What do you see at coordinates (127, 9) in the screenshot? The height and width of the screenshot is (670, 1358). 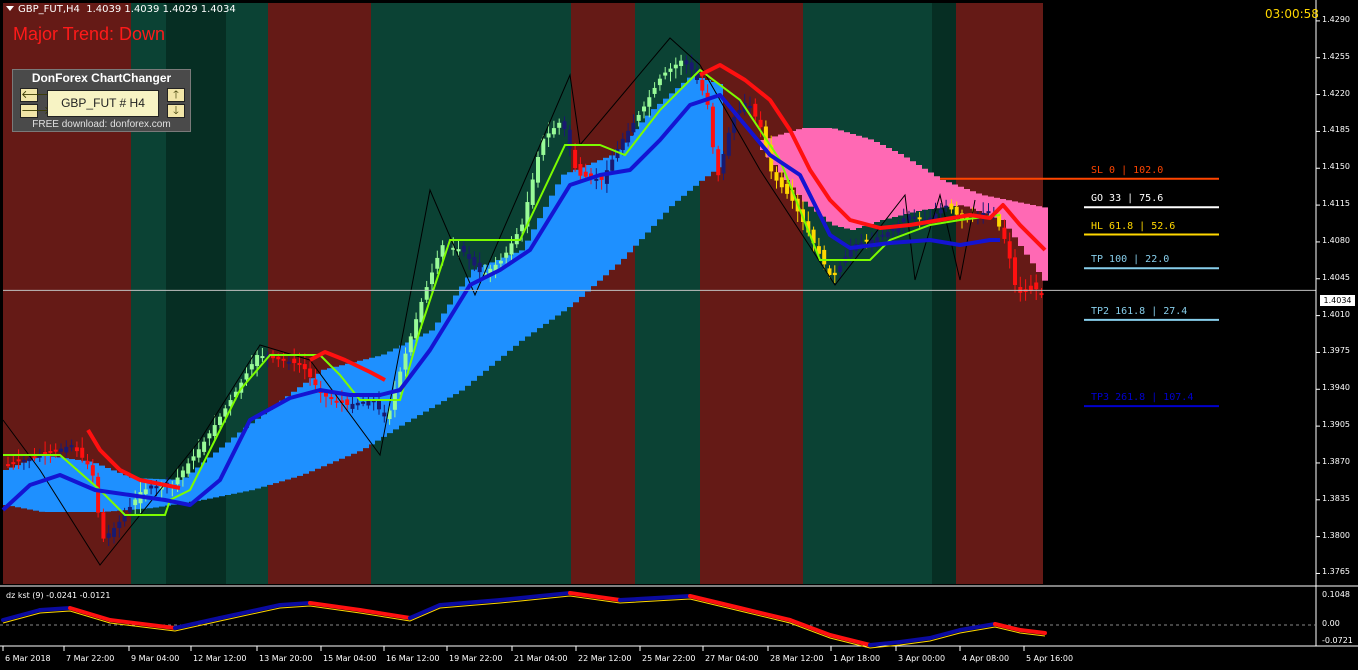 I see `symbol-quote: GBP_FUT,H4 1.4039 1.4039 1.4029 1.4034` at bounding box center [127, 9].